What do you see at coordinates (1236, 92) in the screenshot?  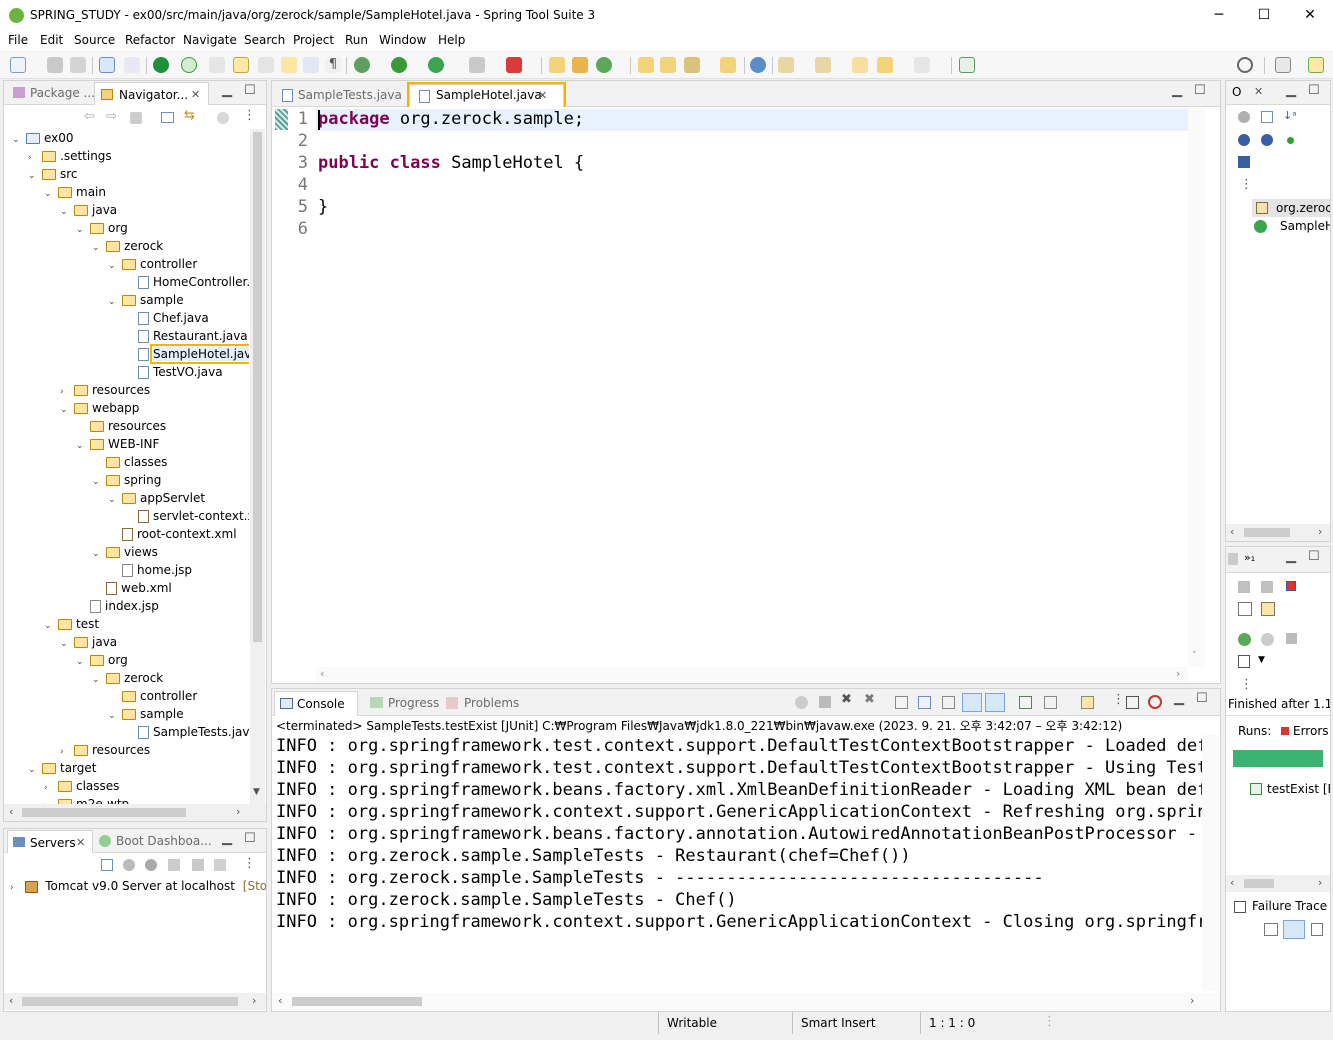 I see `tab-outline: O` at bounding box center [1236, 92].